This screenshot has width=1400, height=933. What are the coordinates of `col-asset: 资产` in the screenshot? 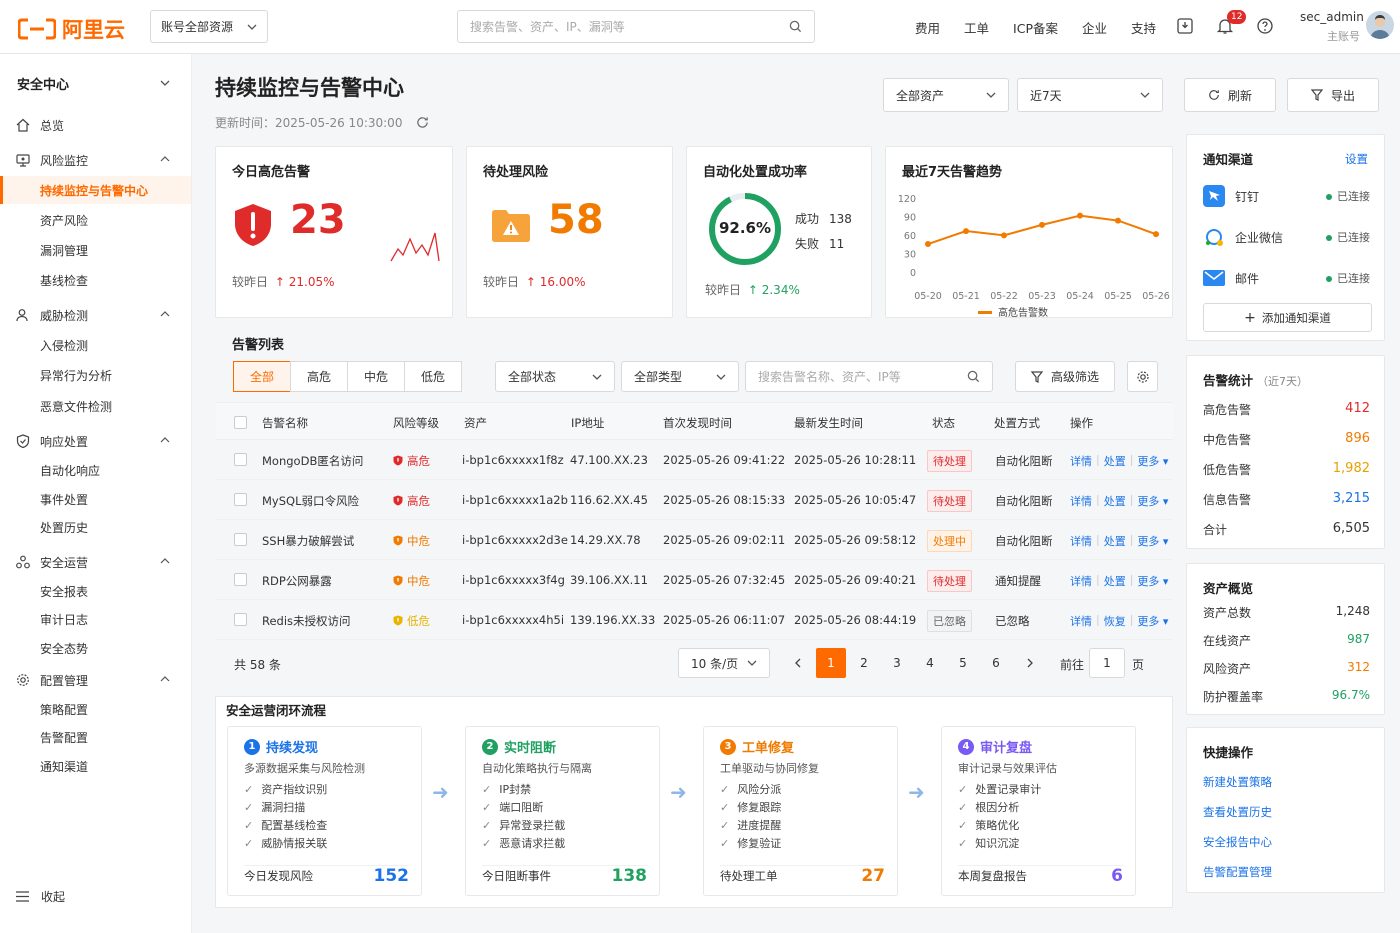 It's located at (475, 423).